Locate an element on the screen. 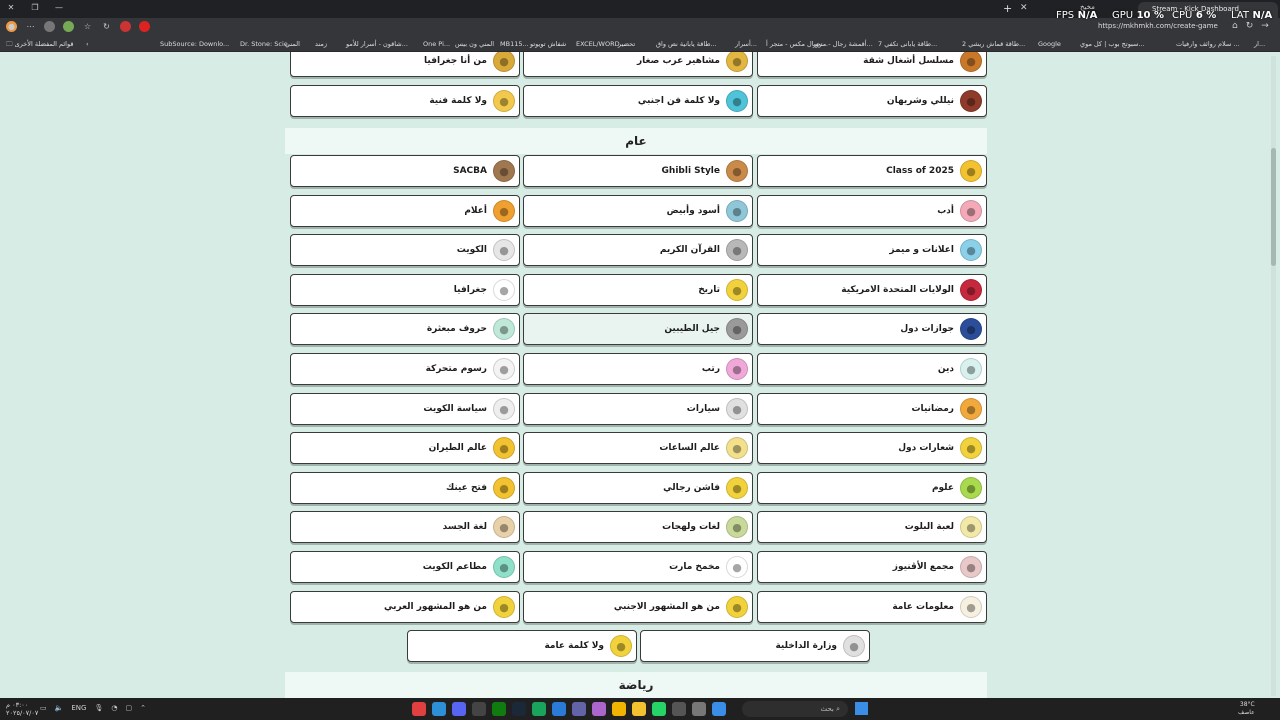 Image resolution: width=1280 pixels, height=720 pixels. profile-icon: ● is located at coordinates (11, 26).